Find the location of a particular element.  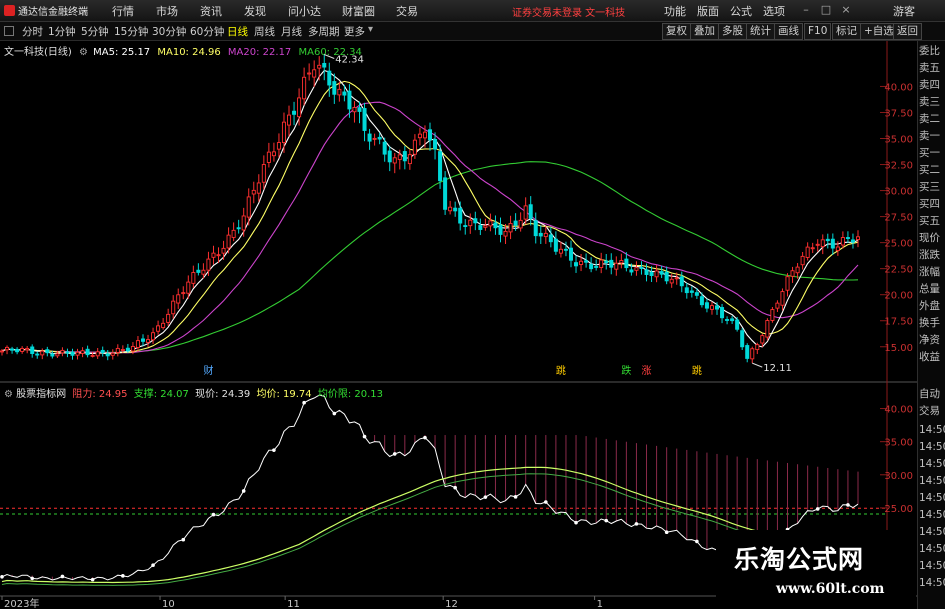

btn-tongji: 统计 is located at coordinates (760, 31).